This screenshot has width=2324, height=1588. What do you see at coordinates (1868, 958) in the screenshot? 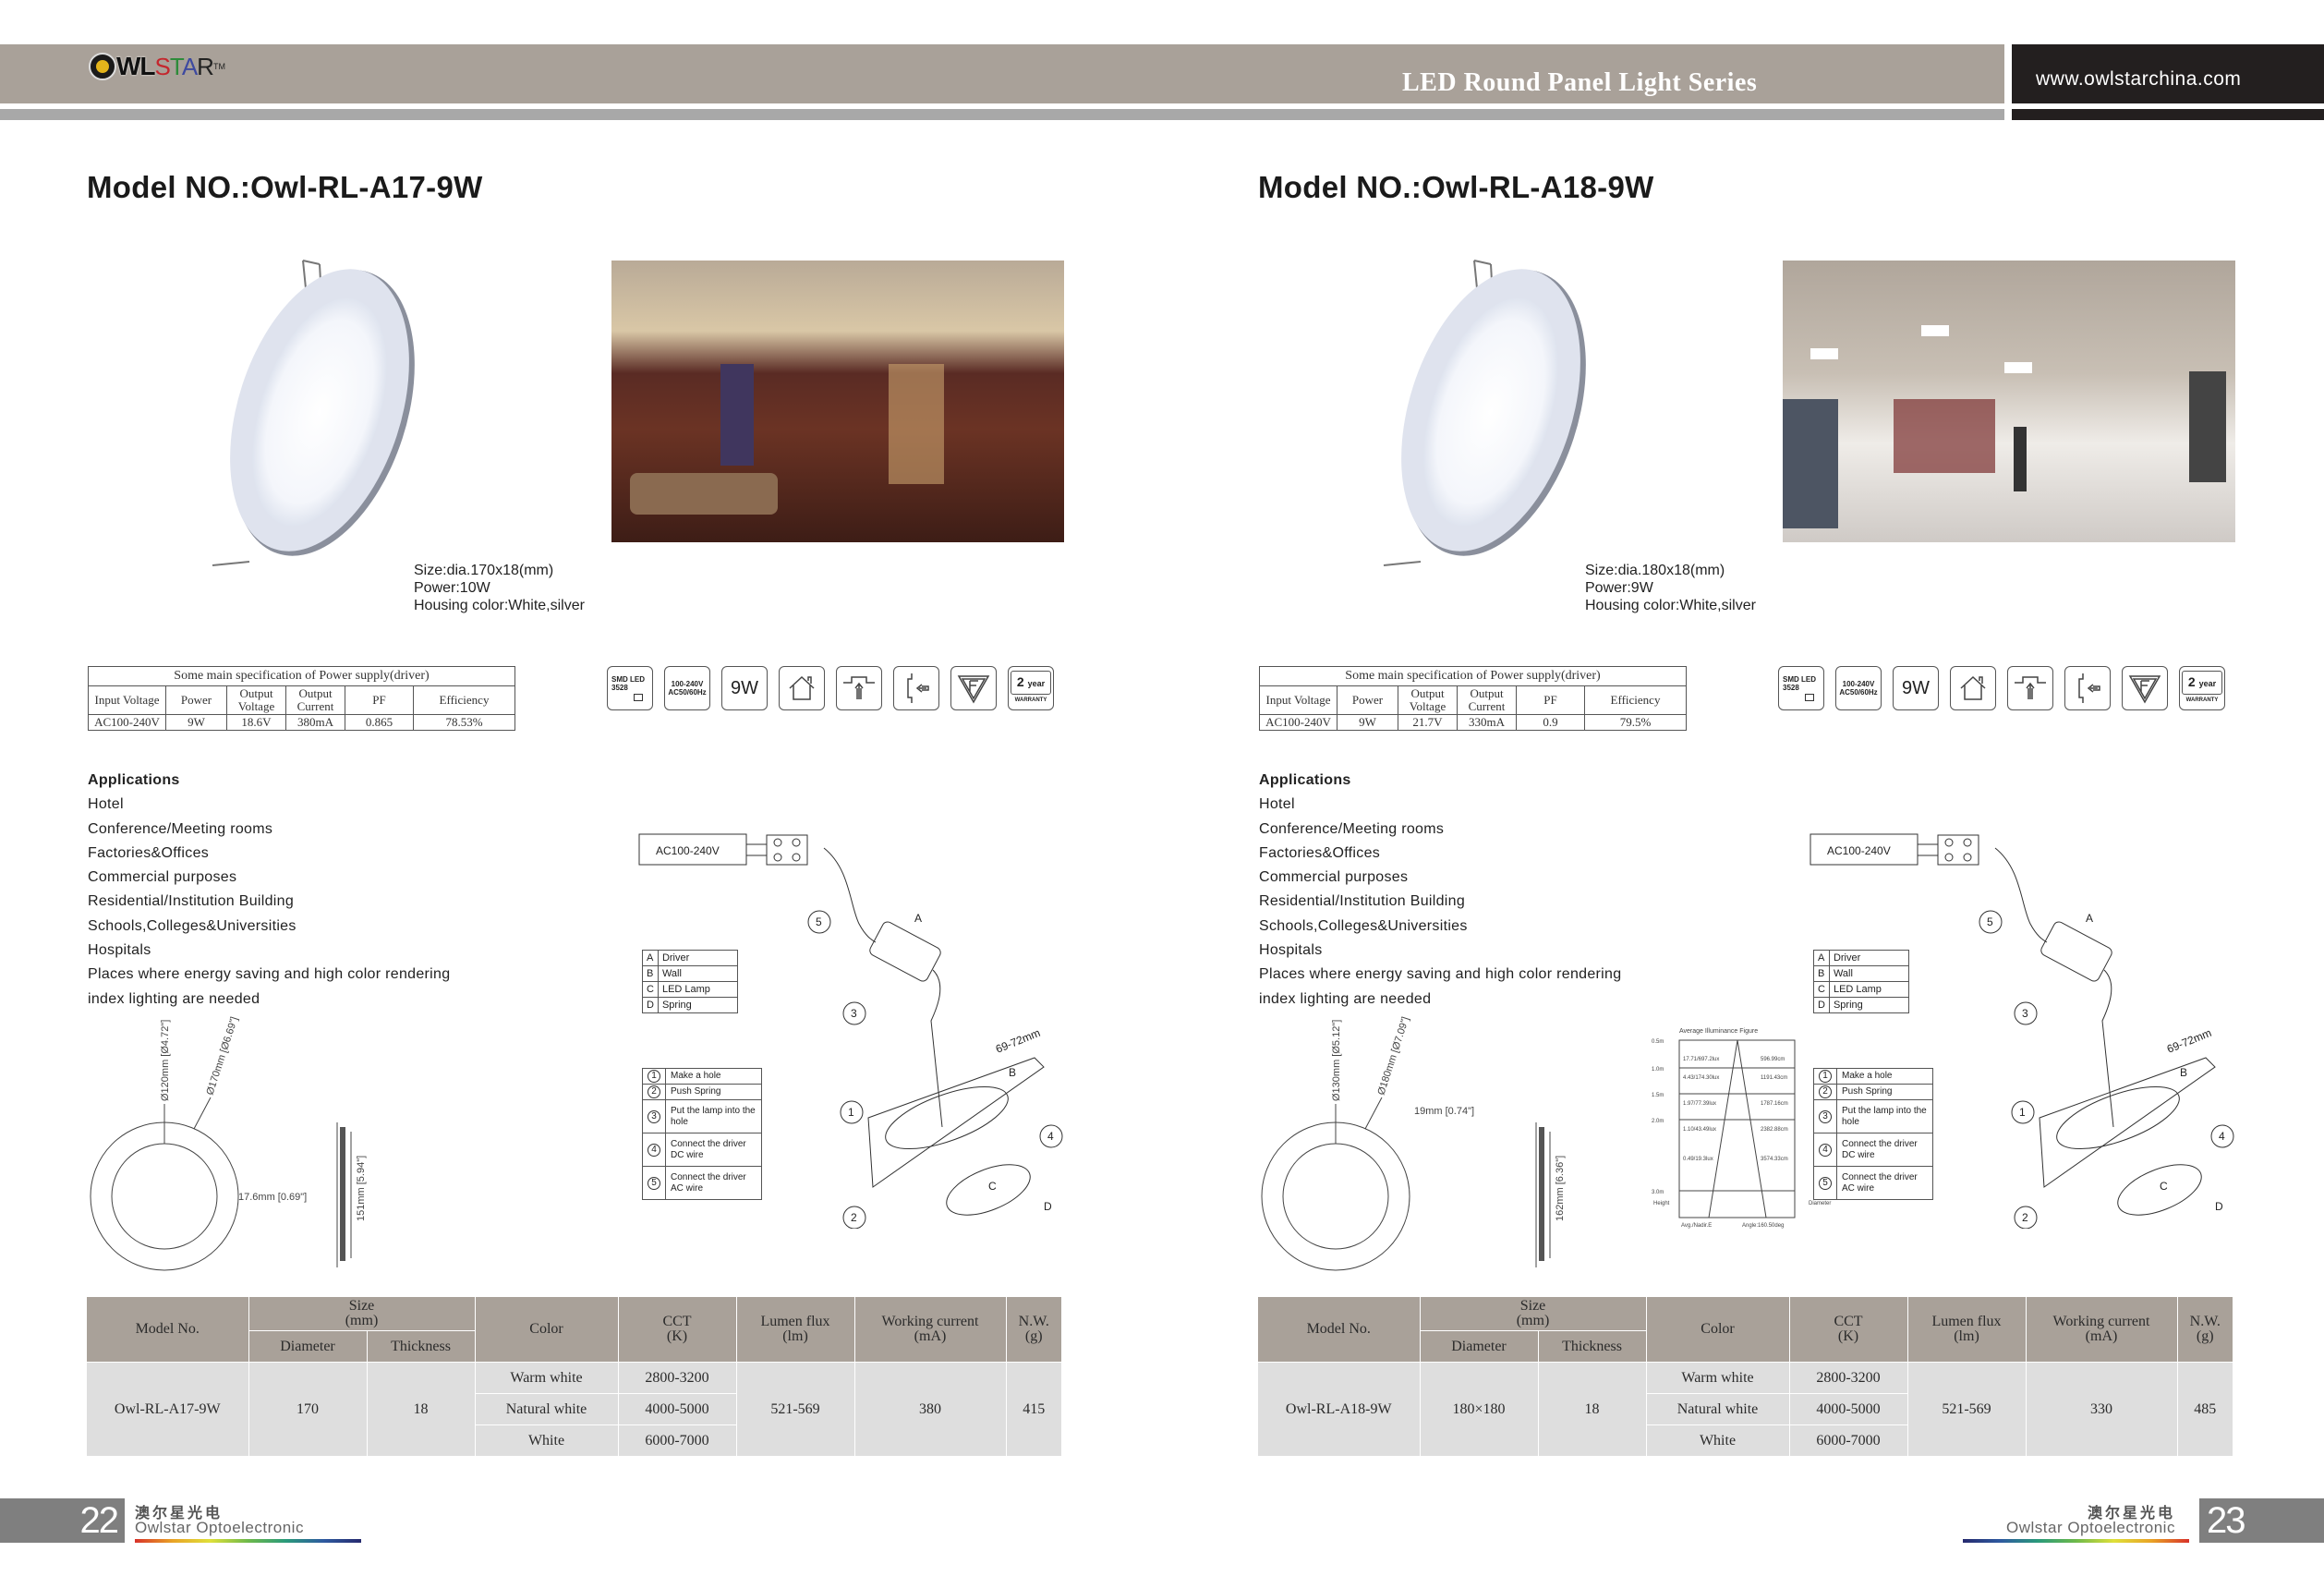
I see `legend-label: Driver` at bounding box center [1868, 958].